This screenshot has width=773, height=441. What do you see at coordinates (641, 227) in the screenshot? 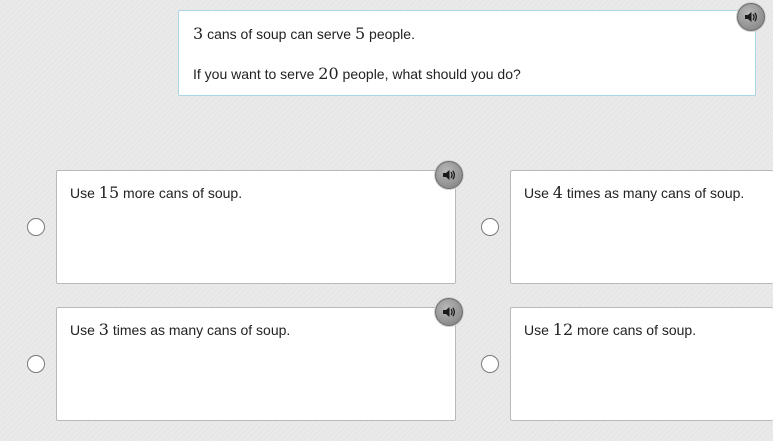
I see `choice-b-card: Use 4 times as many cans of soup.` at bounding box center [641, 227].